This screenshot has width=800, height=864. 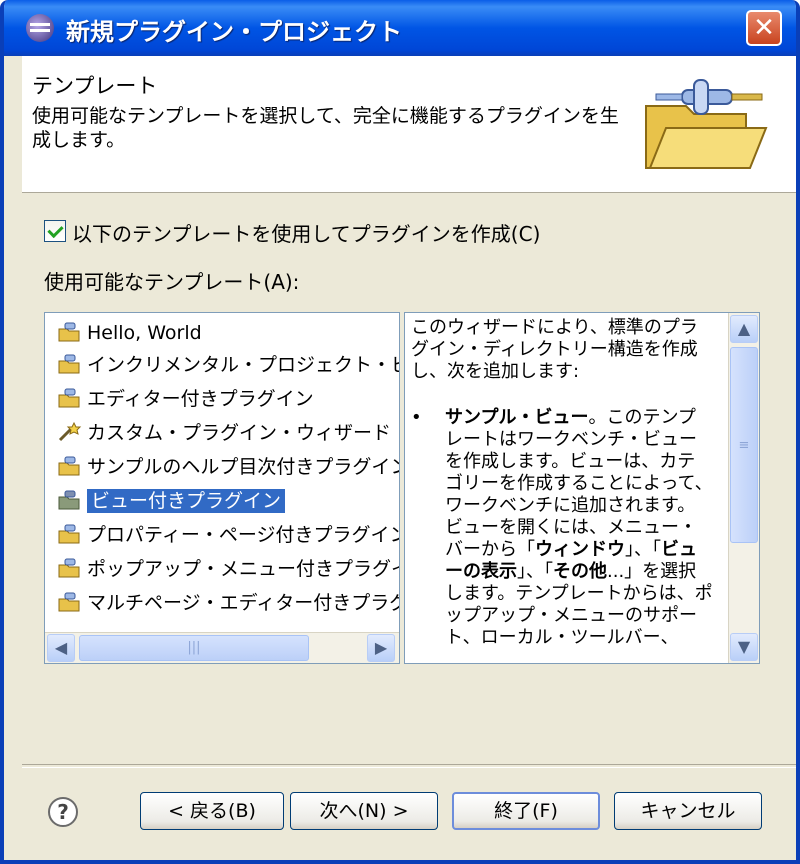 What do you see at coordinates (381, 648) in the screenshot?
I see `scroll-right-button: ▶` at bounding box center [381, 648].